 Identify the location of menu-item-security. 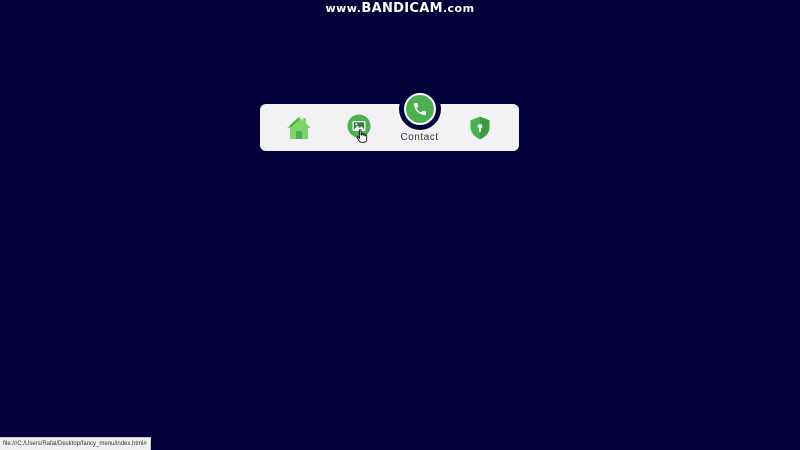
(480, 127).